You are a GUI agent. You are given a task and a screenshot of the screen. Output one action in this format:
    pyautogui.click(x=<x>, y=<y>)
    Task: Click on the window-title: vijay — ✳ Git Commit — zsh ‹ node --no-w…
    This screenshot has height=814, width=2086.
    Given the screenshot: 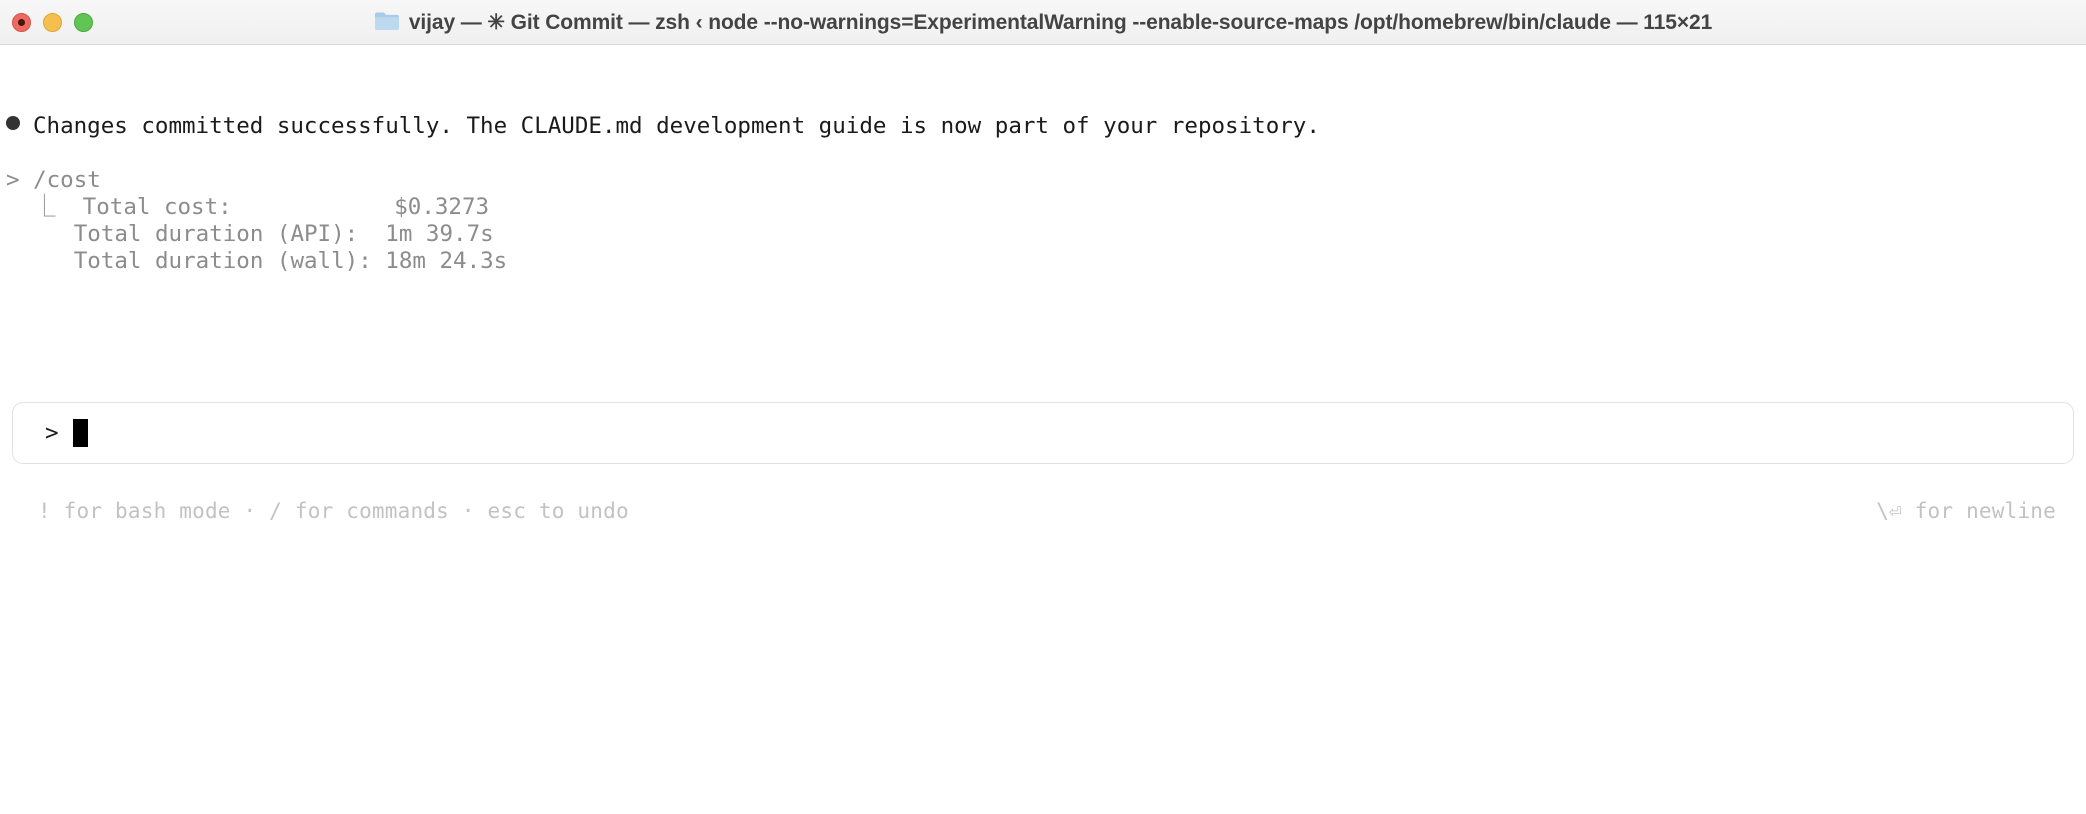 What is the action you would take?
    pyautogui.click(x=1060, y=22)
    